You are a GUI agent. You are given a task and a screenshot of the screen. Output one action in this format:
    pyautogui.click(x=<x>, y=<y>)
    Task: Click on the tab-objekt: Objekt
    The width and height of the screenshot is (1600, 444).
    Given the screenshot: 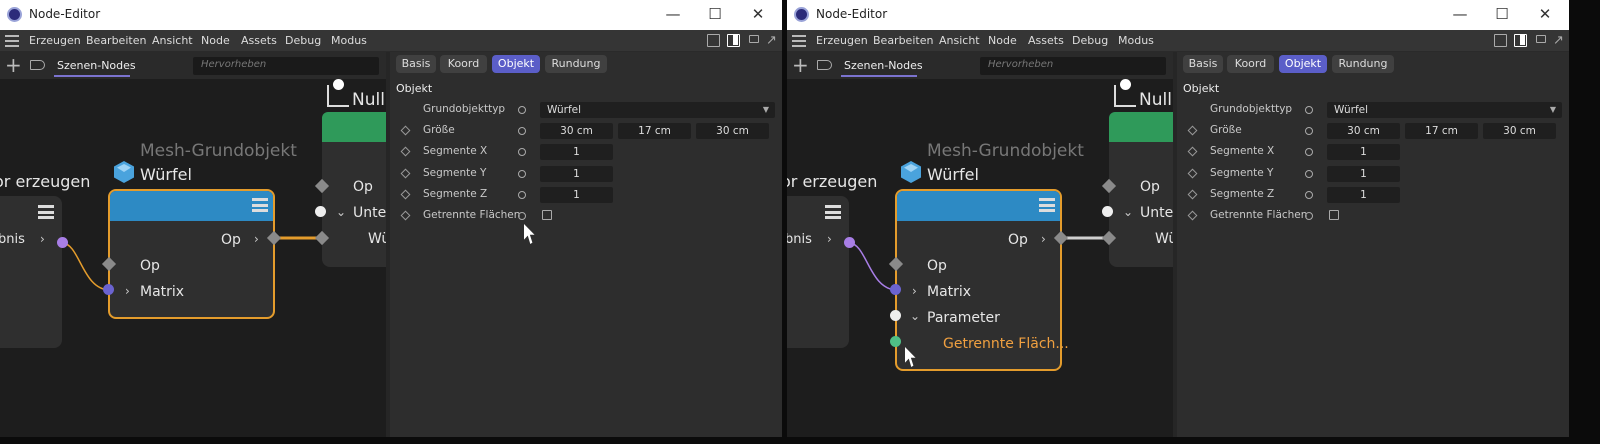 What is the action you would take?
    pyautogui.click(x=516, y=64)
    